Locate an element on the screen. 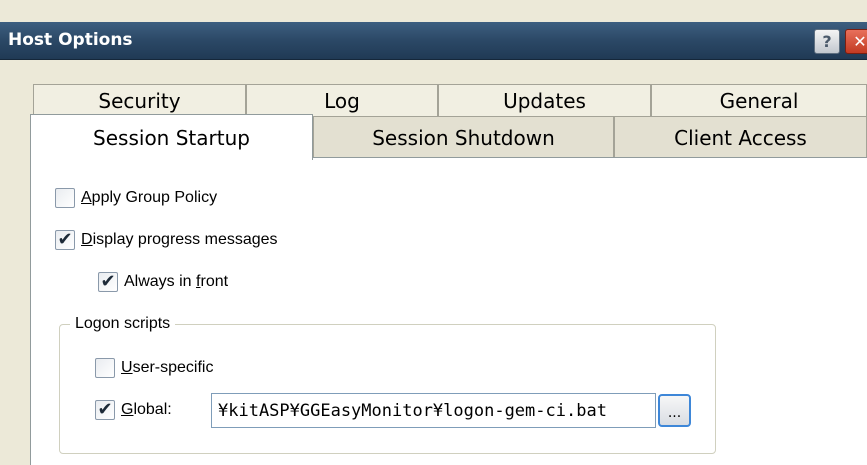  tab-security: Security is located at coordinates (139, 100).